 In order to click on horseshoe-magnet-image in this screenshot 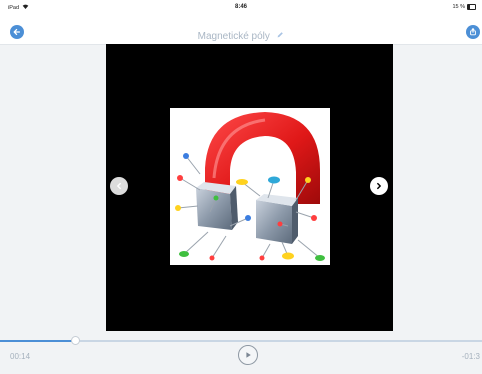, I will do `click(250, 186)`.